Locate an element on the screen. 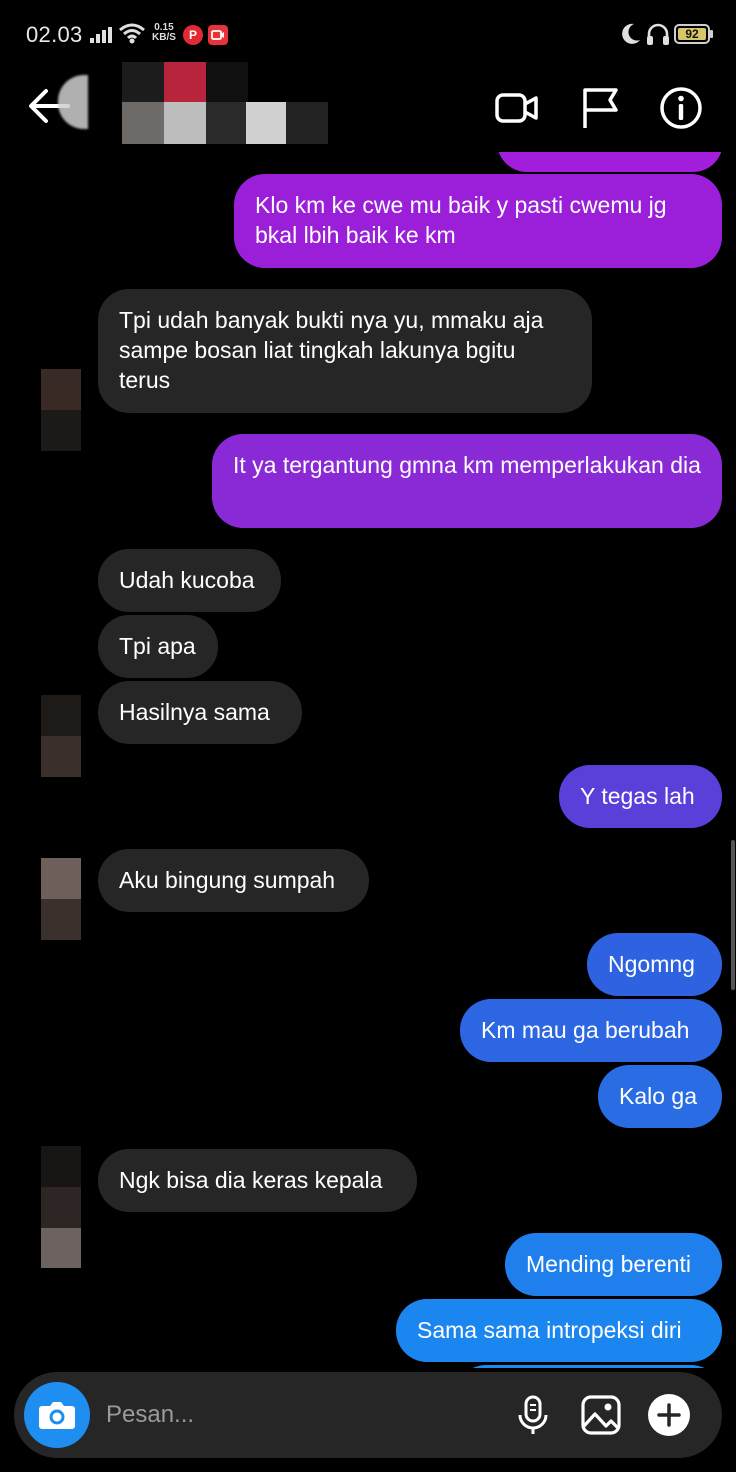  message-text: Udah kucoba is located at coordinates (187, 580).